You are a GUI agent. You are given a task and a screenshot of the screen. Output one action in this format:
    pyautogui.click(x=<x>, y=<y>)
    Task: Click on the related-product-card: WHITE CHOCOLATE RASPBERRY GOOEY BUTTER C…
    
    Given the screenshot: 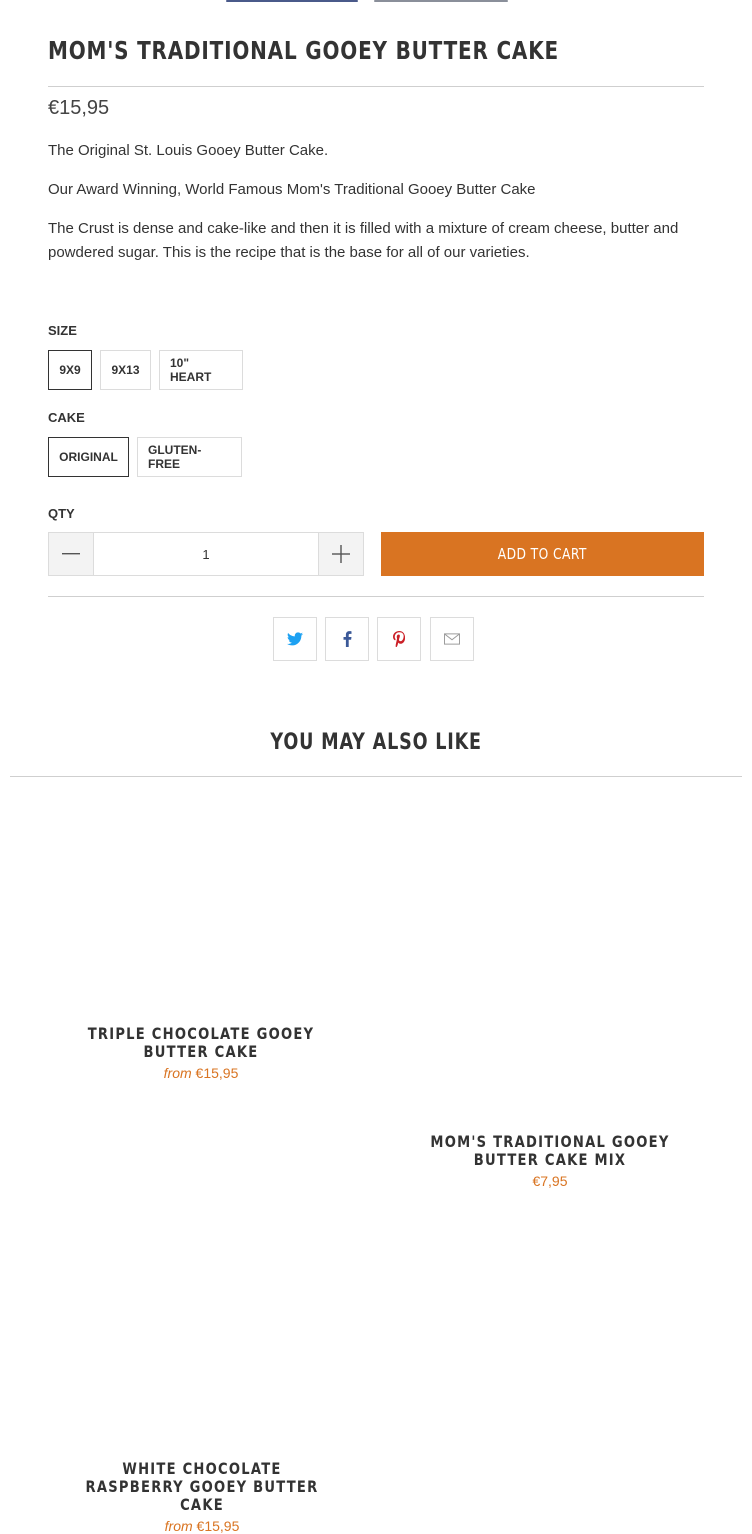 What is the action you would take?
    pyautogui.click(x=202, y=1497)
    